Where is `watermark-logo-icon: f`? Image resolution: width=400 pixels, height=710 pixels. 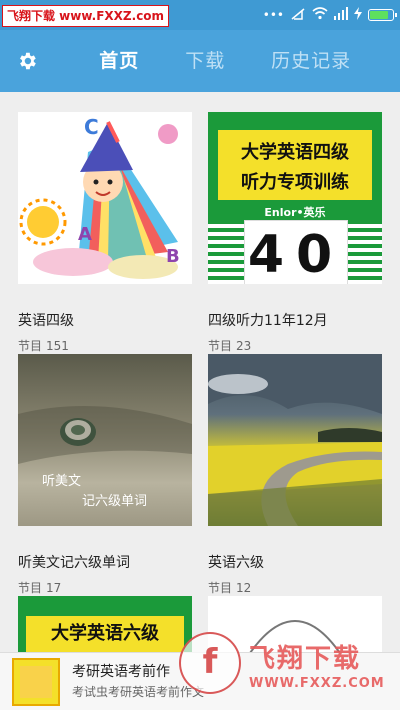
watermark-logo-icon: f is located at coordinates (210, 663).